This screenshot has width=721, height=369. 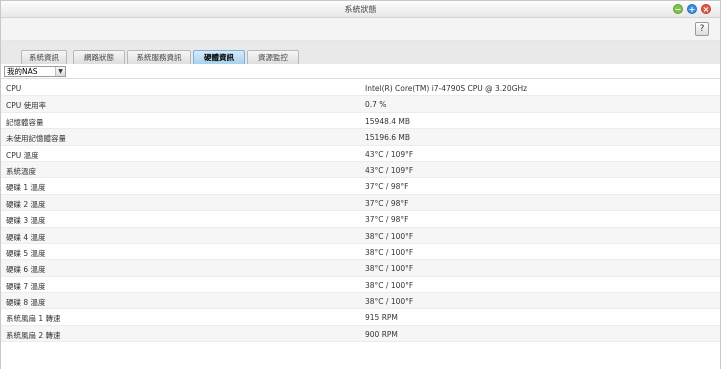 I want to click on tab-label: 網路狀態, so click(x=99, y=57).